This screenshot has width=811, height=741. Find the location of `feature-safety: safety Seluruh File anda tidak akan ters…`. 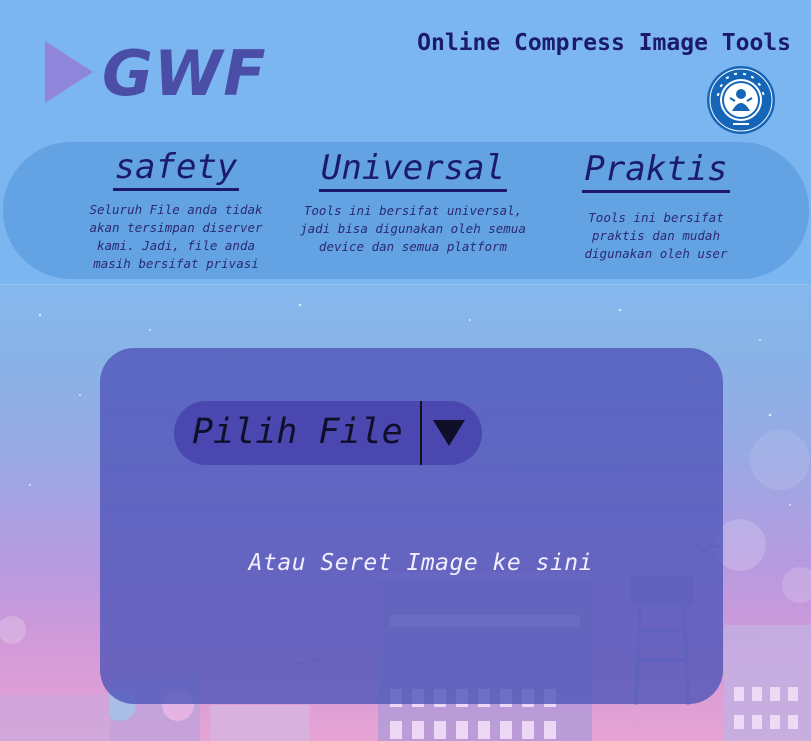

feature-safety: safety Seluruh File anda tidak akan ters… is located at coordinates (176, 209).